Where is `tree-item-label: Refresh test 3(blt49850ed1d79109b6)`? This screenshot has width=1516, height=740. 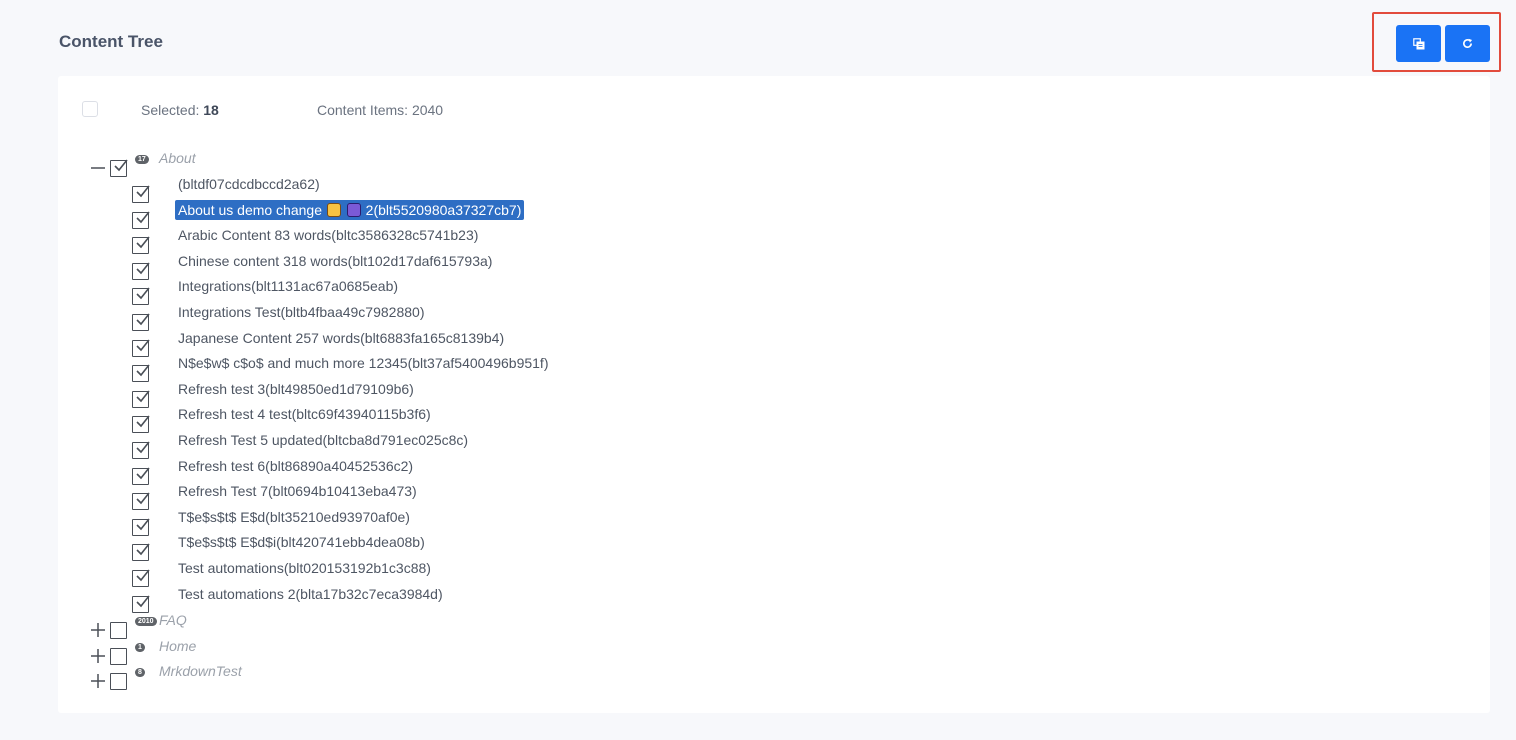
tree-item-label: Refresh test 3(blt49850ed1d79109b6) is located at coordinates (296, 389).